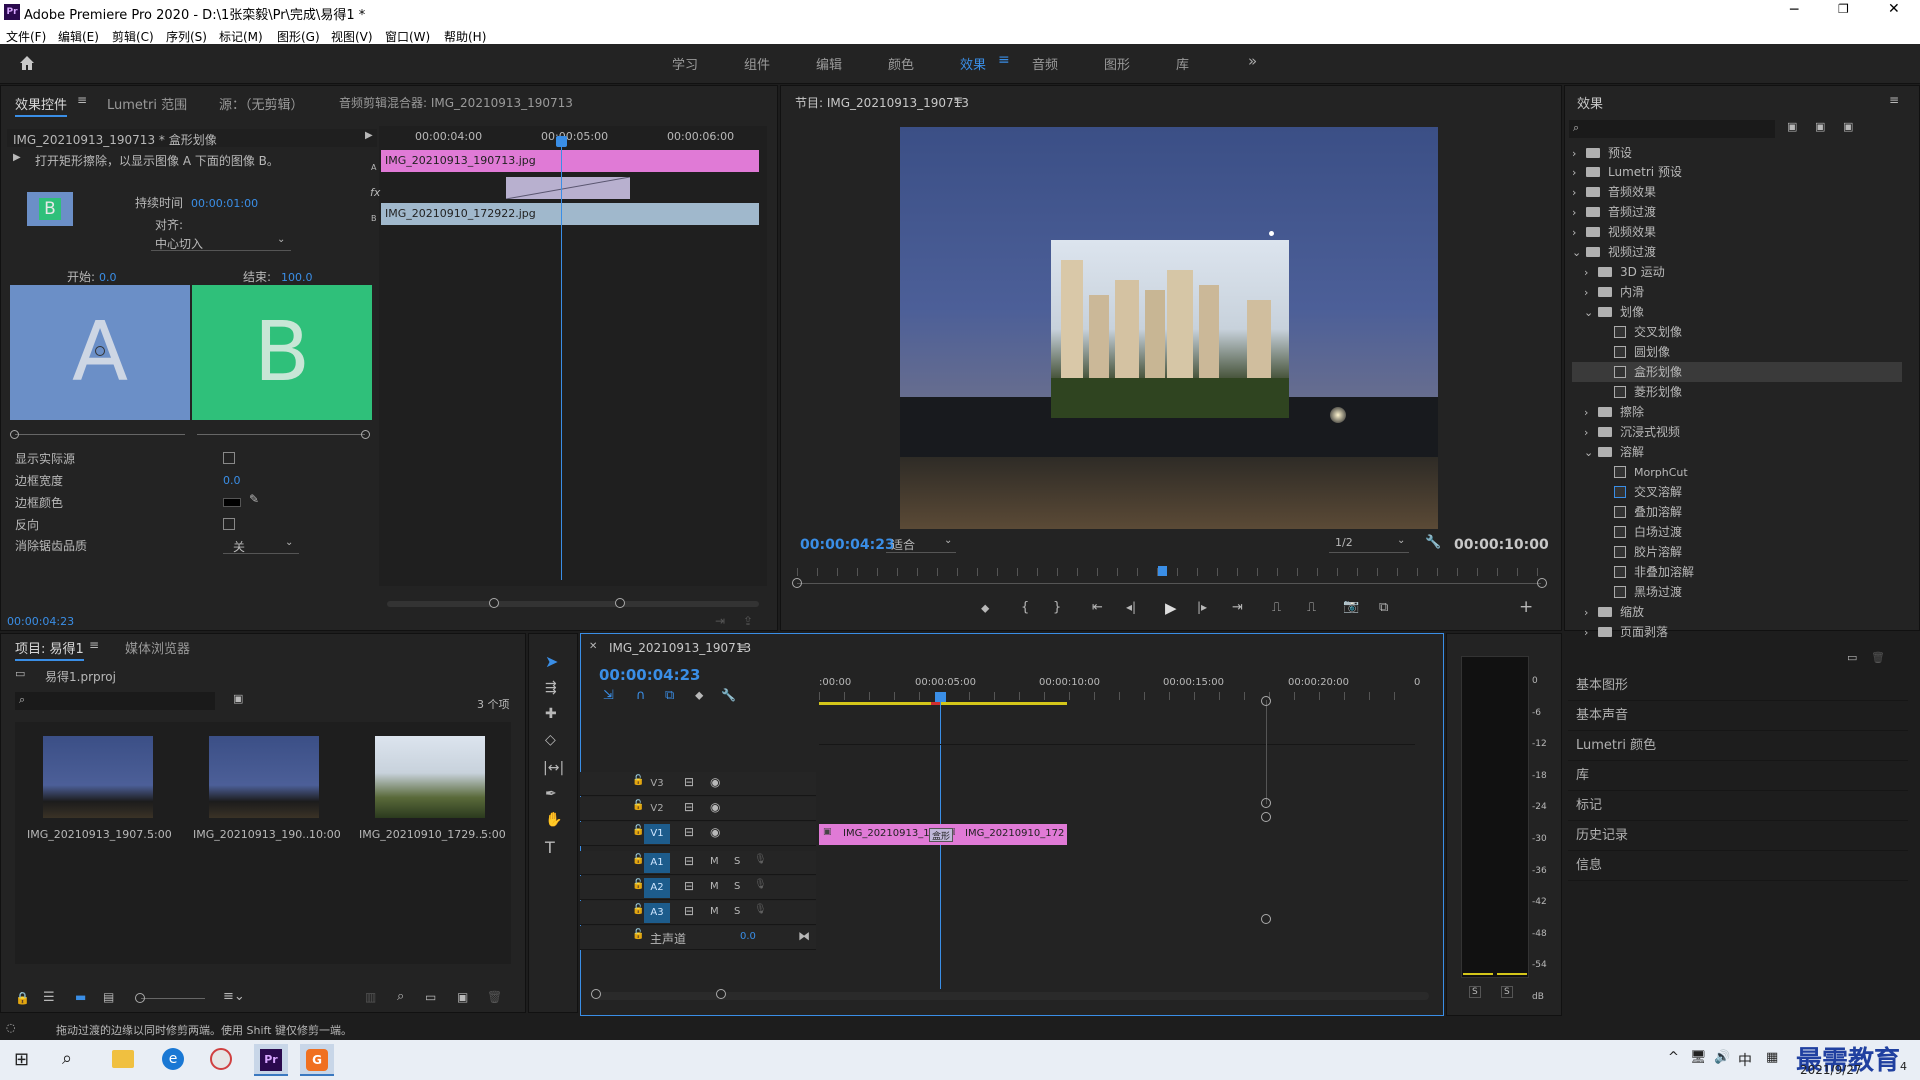 Image resolution: width=1920 pixels, height=1080 pixels. I want to click on scroll-handle-right, so click(1542, 583).